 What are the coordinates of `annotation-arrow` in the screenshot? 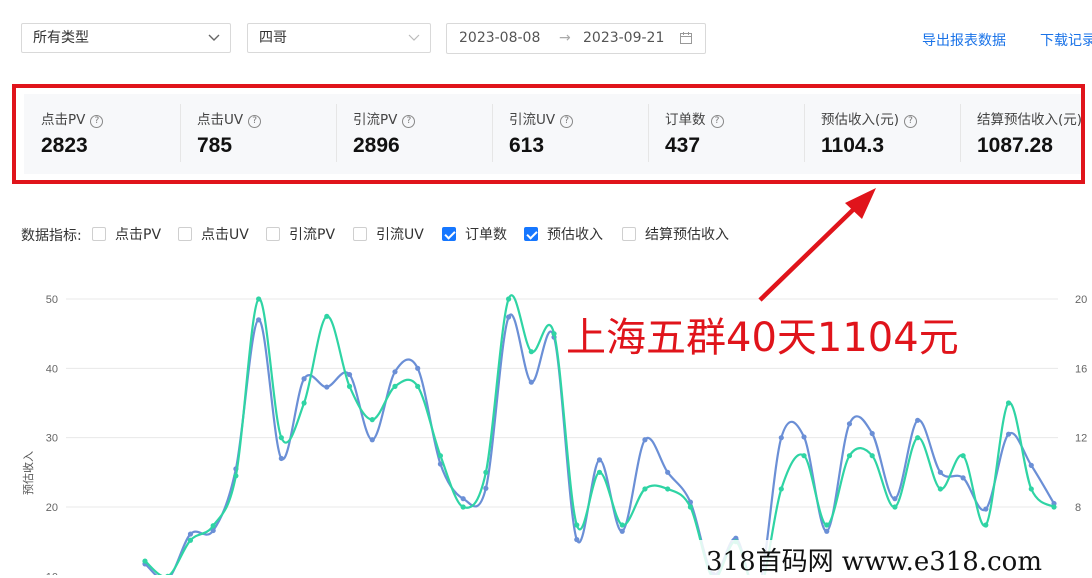 It's located at (817, 245).